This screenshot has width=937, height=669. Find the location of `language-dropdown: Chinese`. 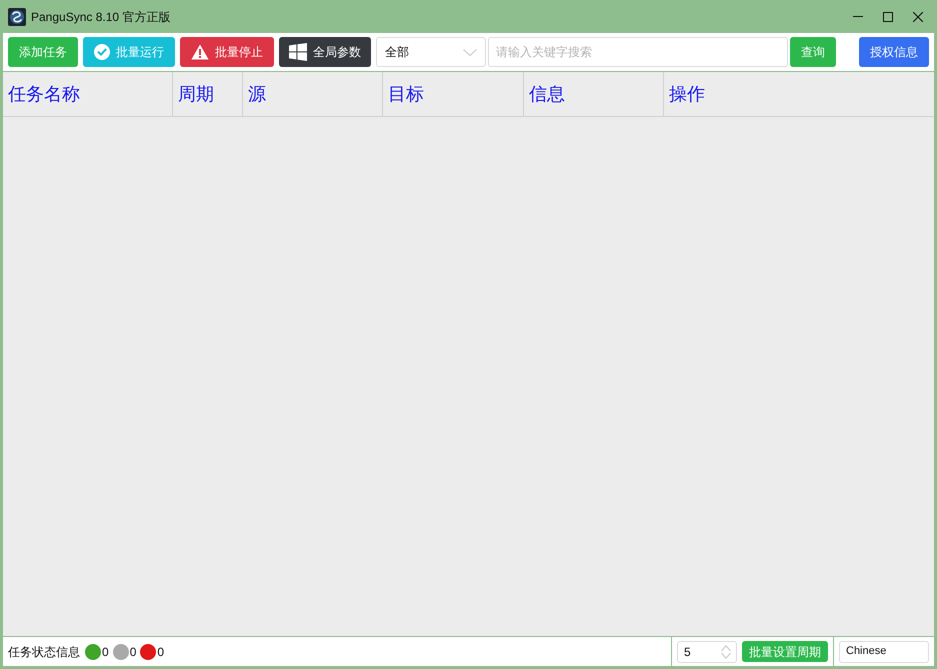

language-dropdown: Chinese is located at coordinates (884, 651).